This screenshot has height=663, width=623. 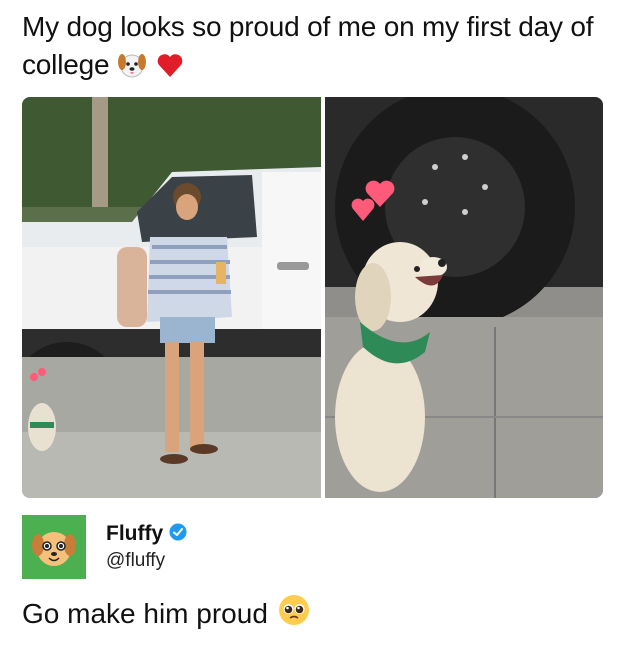 I want to click on reply-message: Go make him proud, so click(x=145, y=613).